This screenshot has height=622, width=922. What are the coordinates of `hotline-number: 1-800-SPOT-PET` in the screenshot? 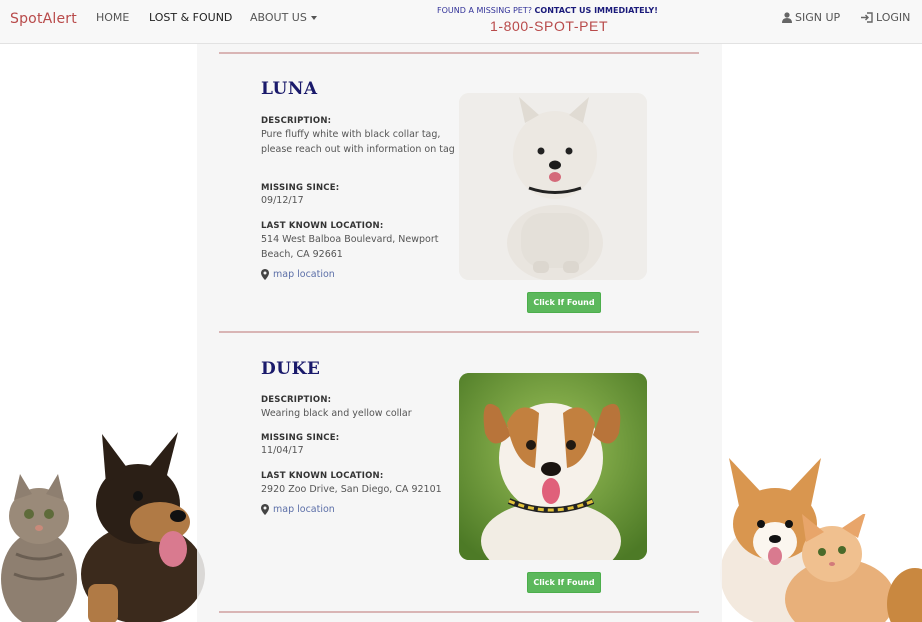 It's located at (549, 26).